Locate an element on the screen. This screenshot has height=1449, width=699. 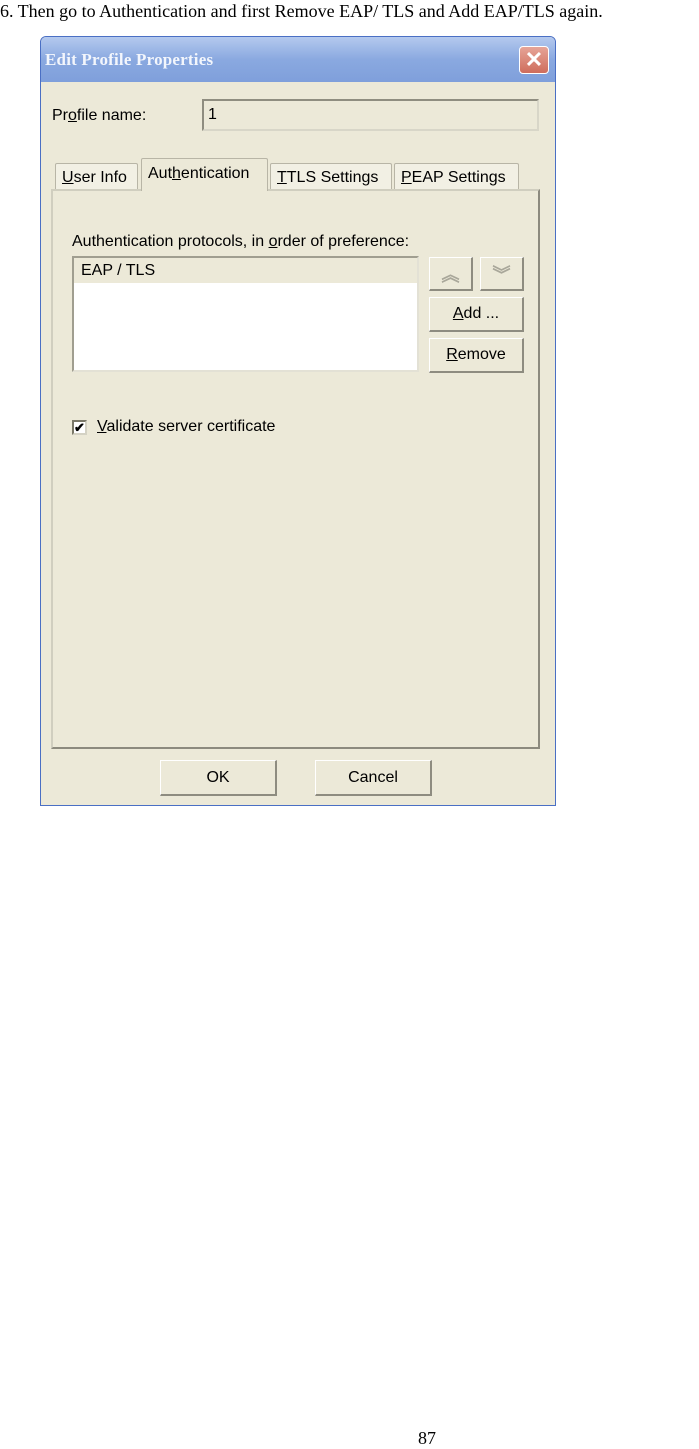
ok-button: OK is located at coordinates (218, 778).